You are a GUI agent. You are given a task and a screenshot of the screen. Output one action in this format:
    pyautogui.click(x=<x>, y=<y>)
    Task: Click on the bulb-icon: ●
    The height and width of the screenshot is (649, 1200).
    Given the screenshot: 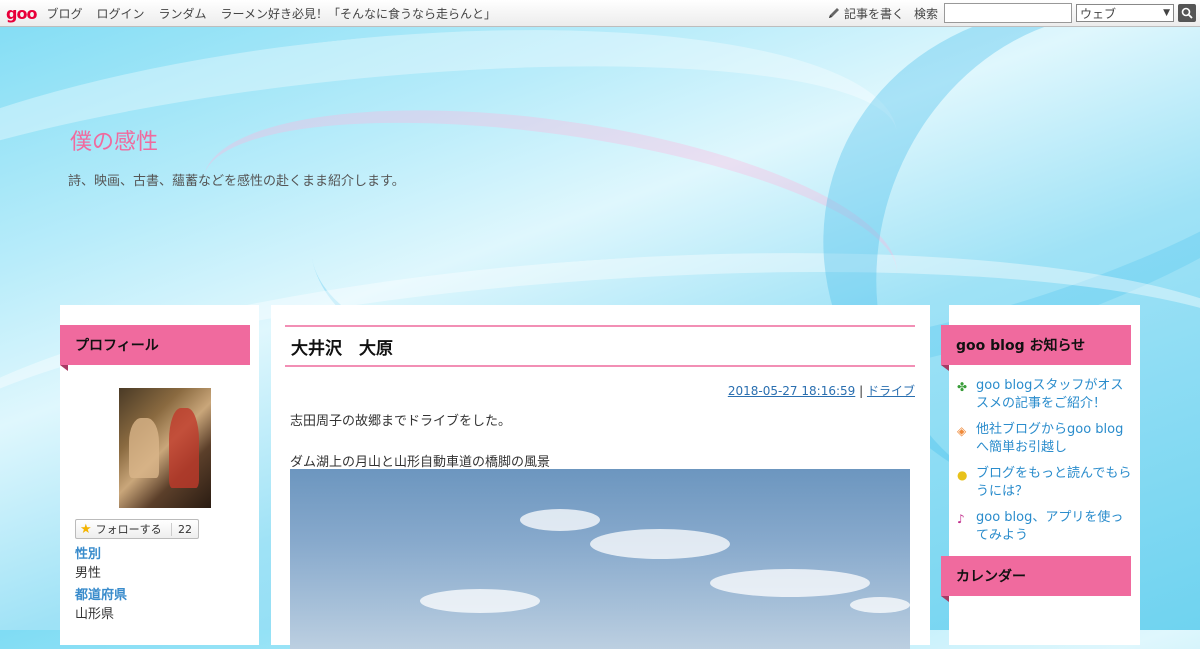 What is the action you would take?
    pyautogui.click(x=962, y=475)
    